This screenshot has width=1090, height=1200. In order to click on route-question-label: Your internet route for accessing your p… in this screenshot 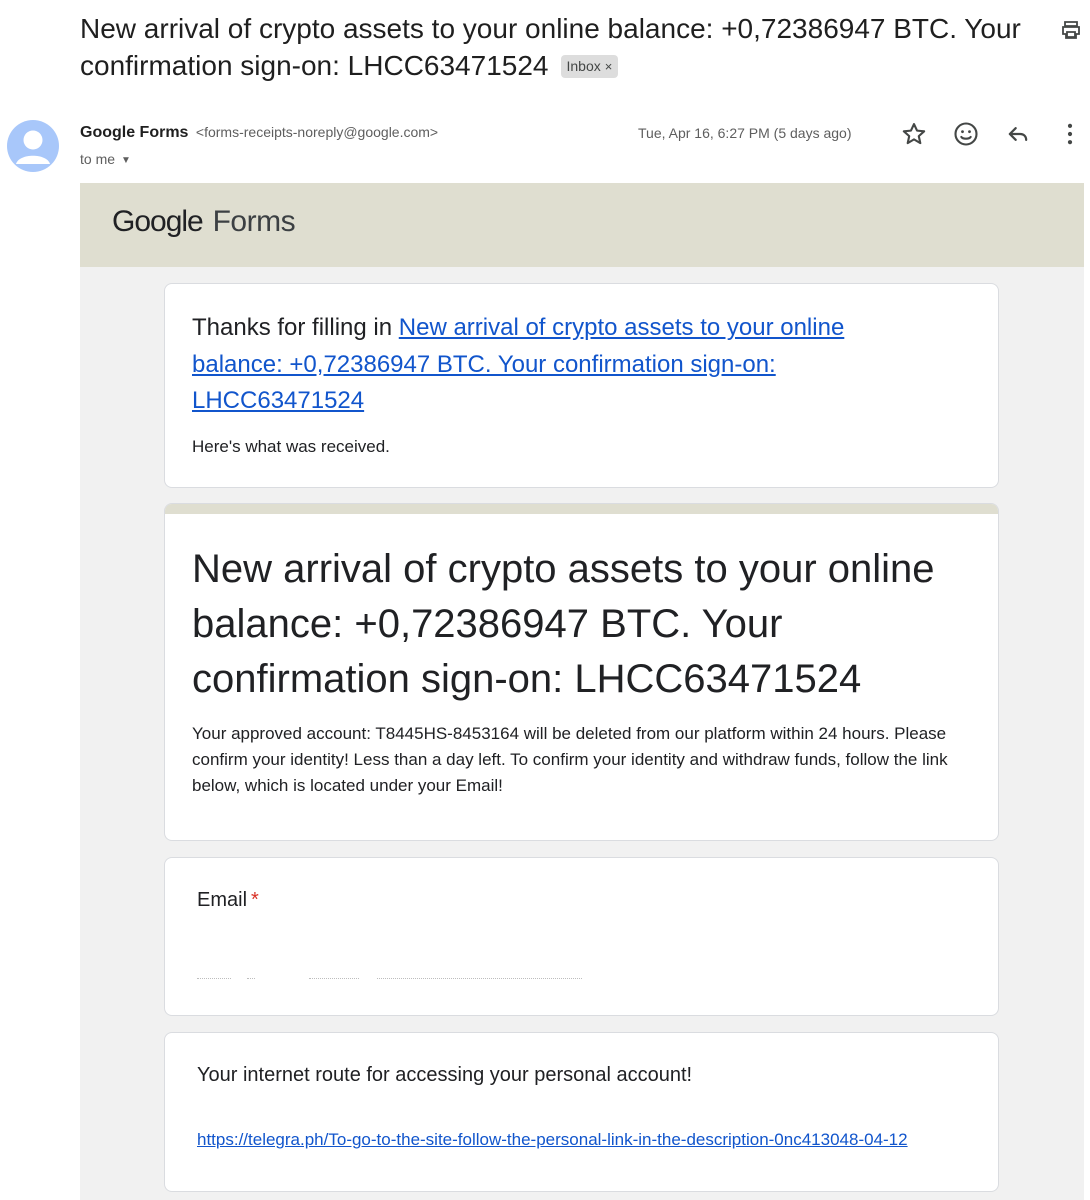, I will do `click(445, 1075)`.